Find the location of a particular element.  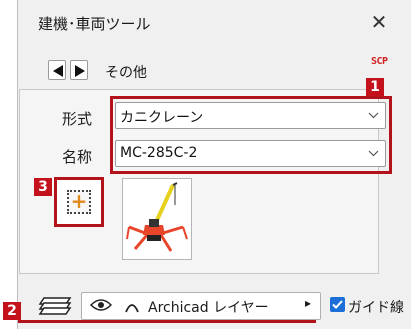

prev-button is located at coordinates (57, 70).